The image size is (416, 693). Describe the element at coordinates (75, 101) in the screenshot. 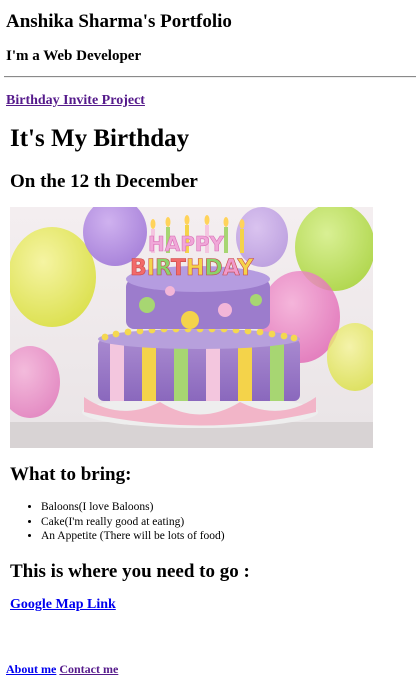

I see `birthday-invite-project-link: Birthday Invite Project` at that location.